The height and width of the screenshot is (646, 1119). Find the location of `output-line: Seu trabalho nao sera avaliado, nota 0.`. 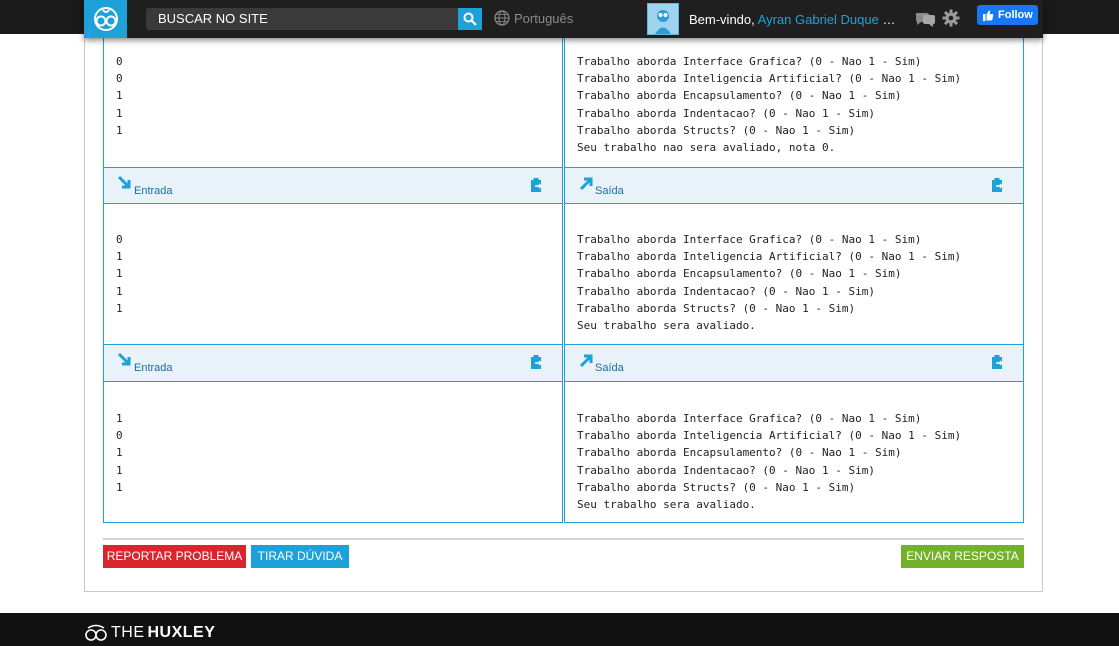

output-line: Seu trabalho nao sera avaliado, nota 0. is located at coordinates (706, 148).